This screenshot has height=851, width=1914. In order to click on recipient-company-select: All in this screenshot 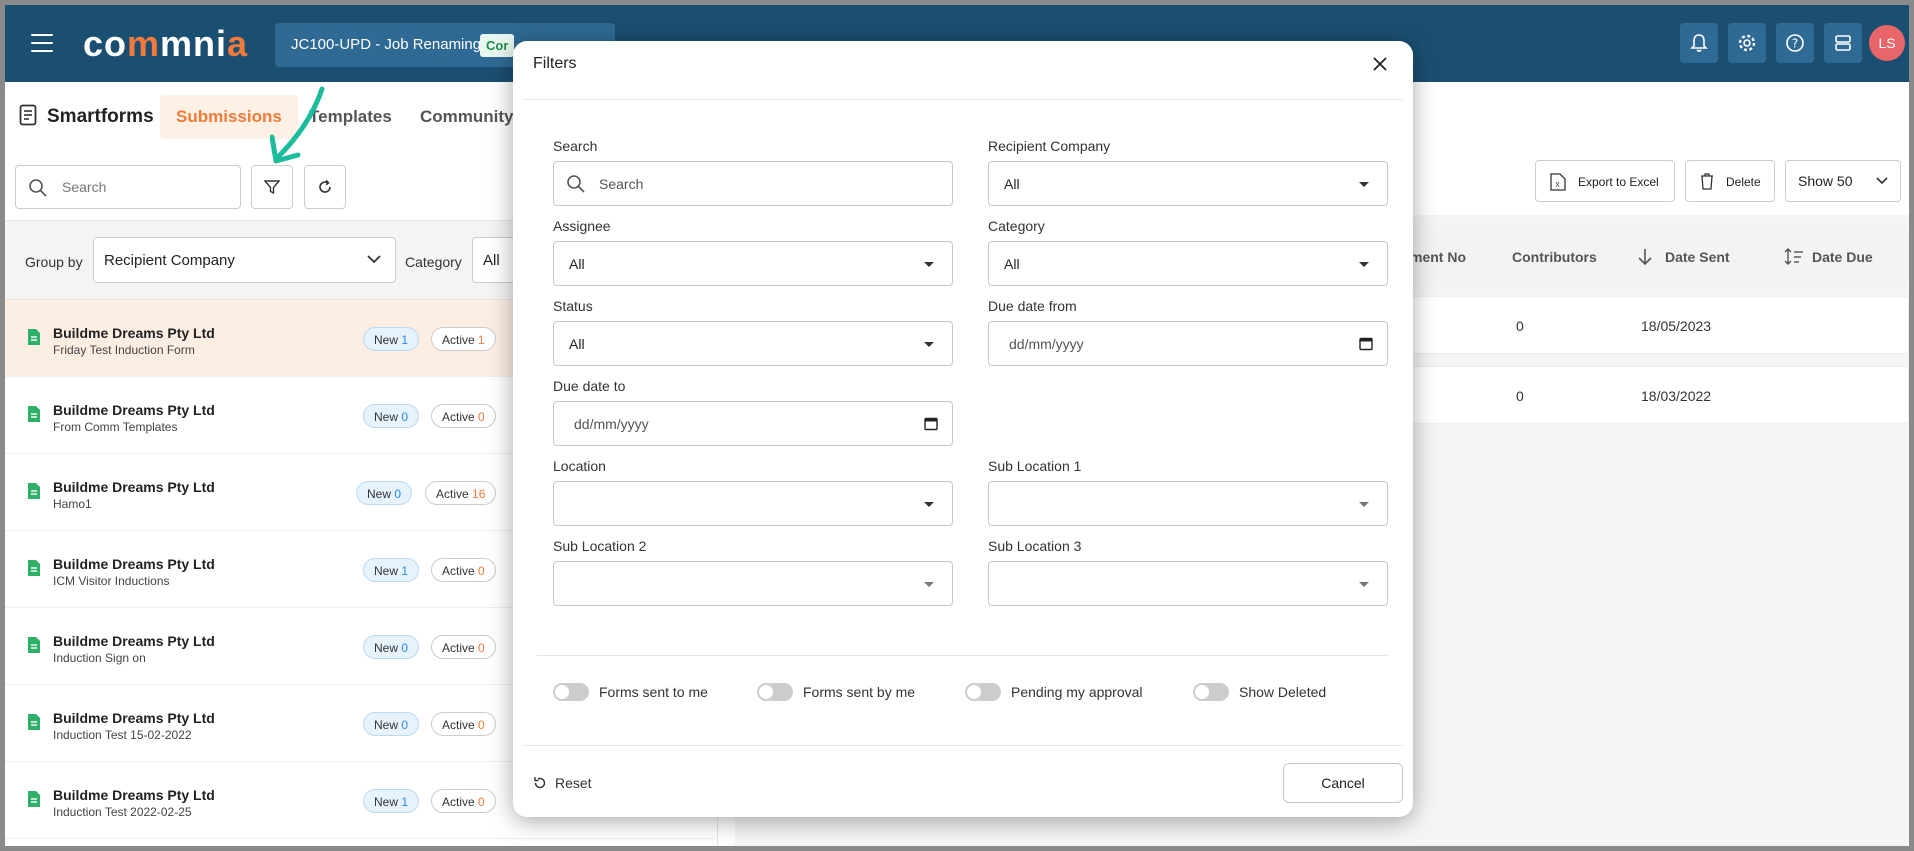, I will do `click(1188, 183)`.